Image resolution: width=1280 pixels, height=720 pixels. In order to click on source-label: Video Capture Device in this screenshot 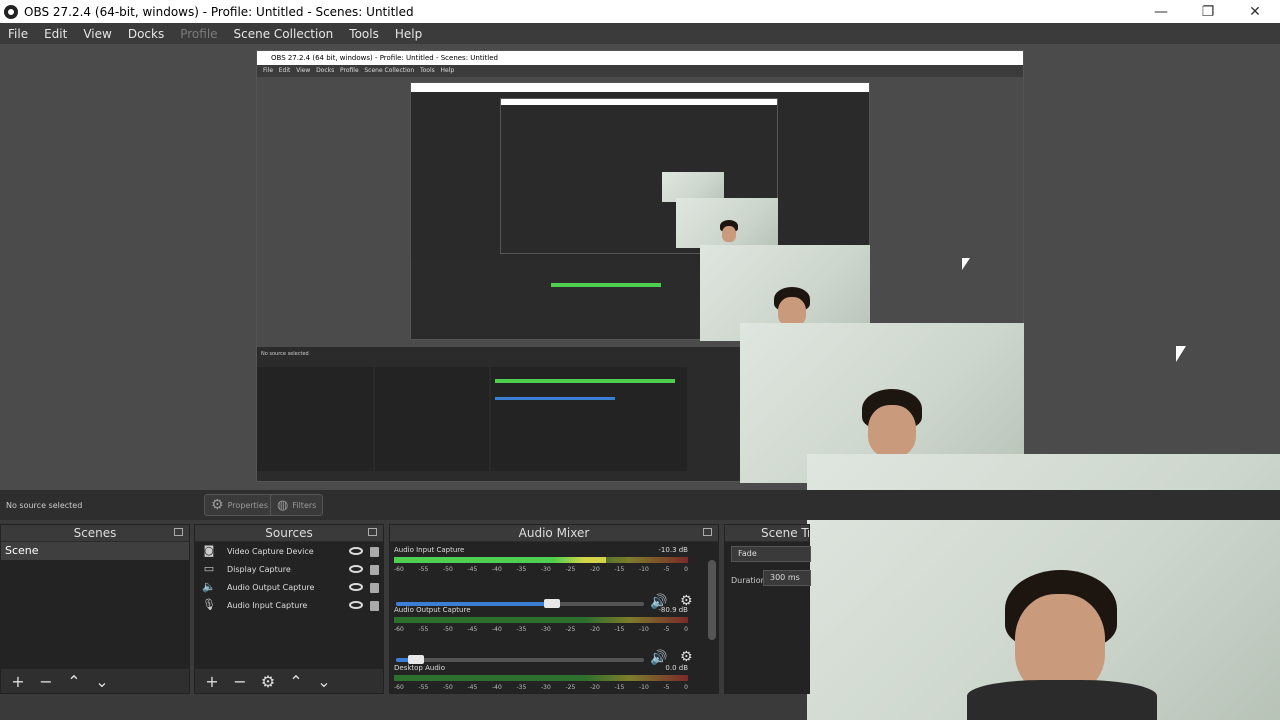, I will do `click(270, 551)`.